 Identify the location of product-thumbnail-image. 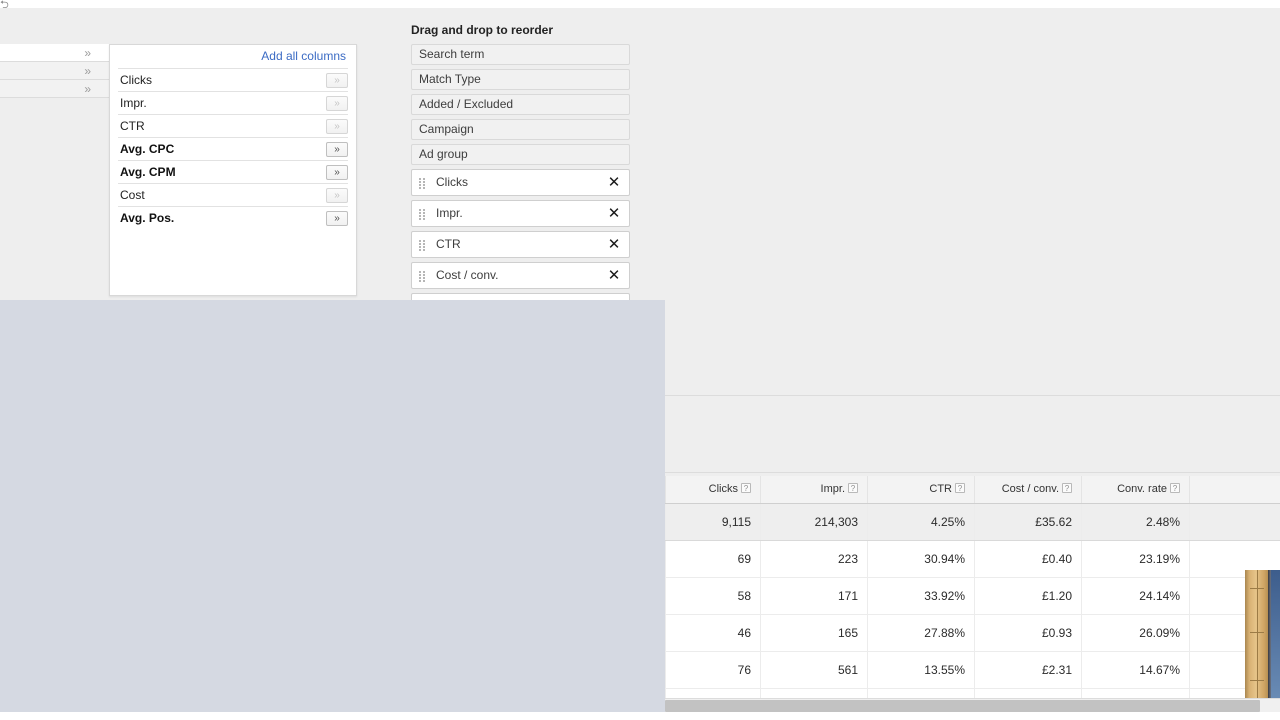
(1262, 640).